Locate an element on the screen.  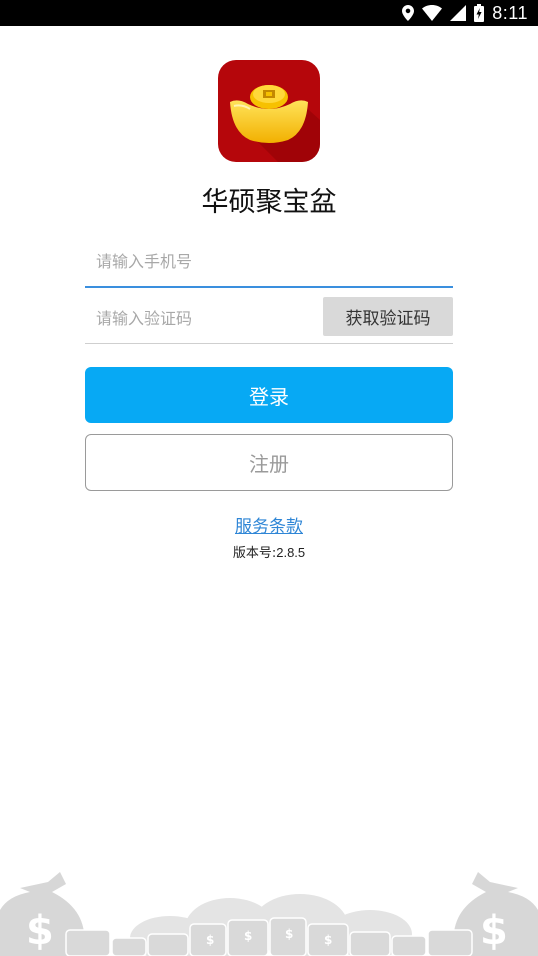
wifi-icon is located at coordinates (432, 13).